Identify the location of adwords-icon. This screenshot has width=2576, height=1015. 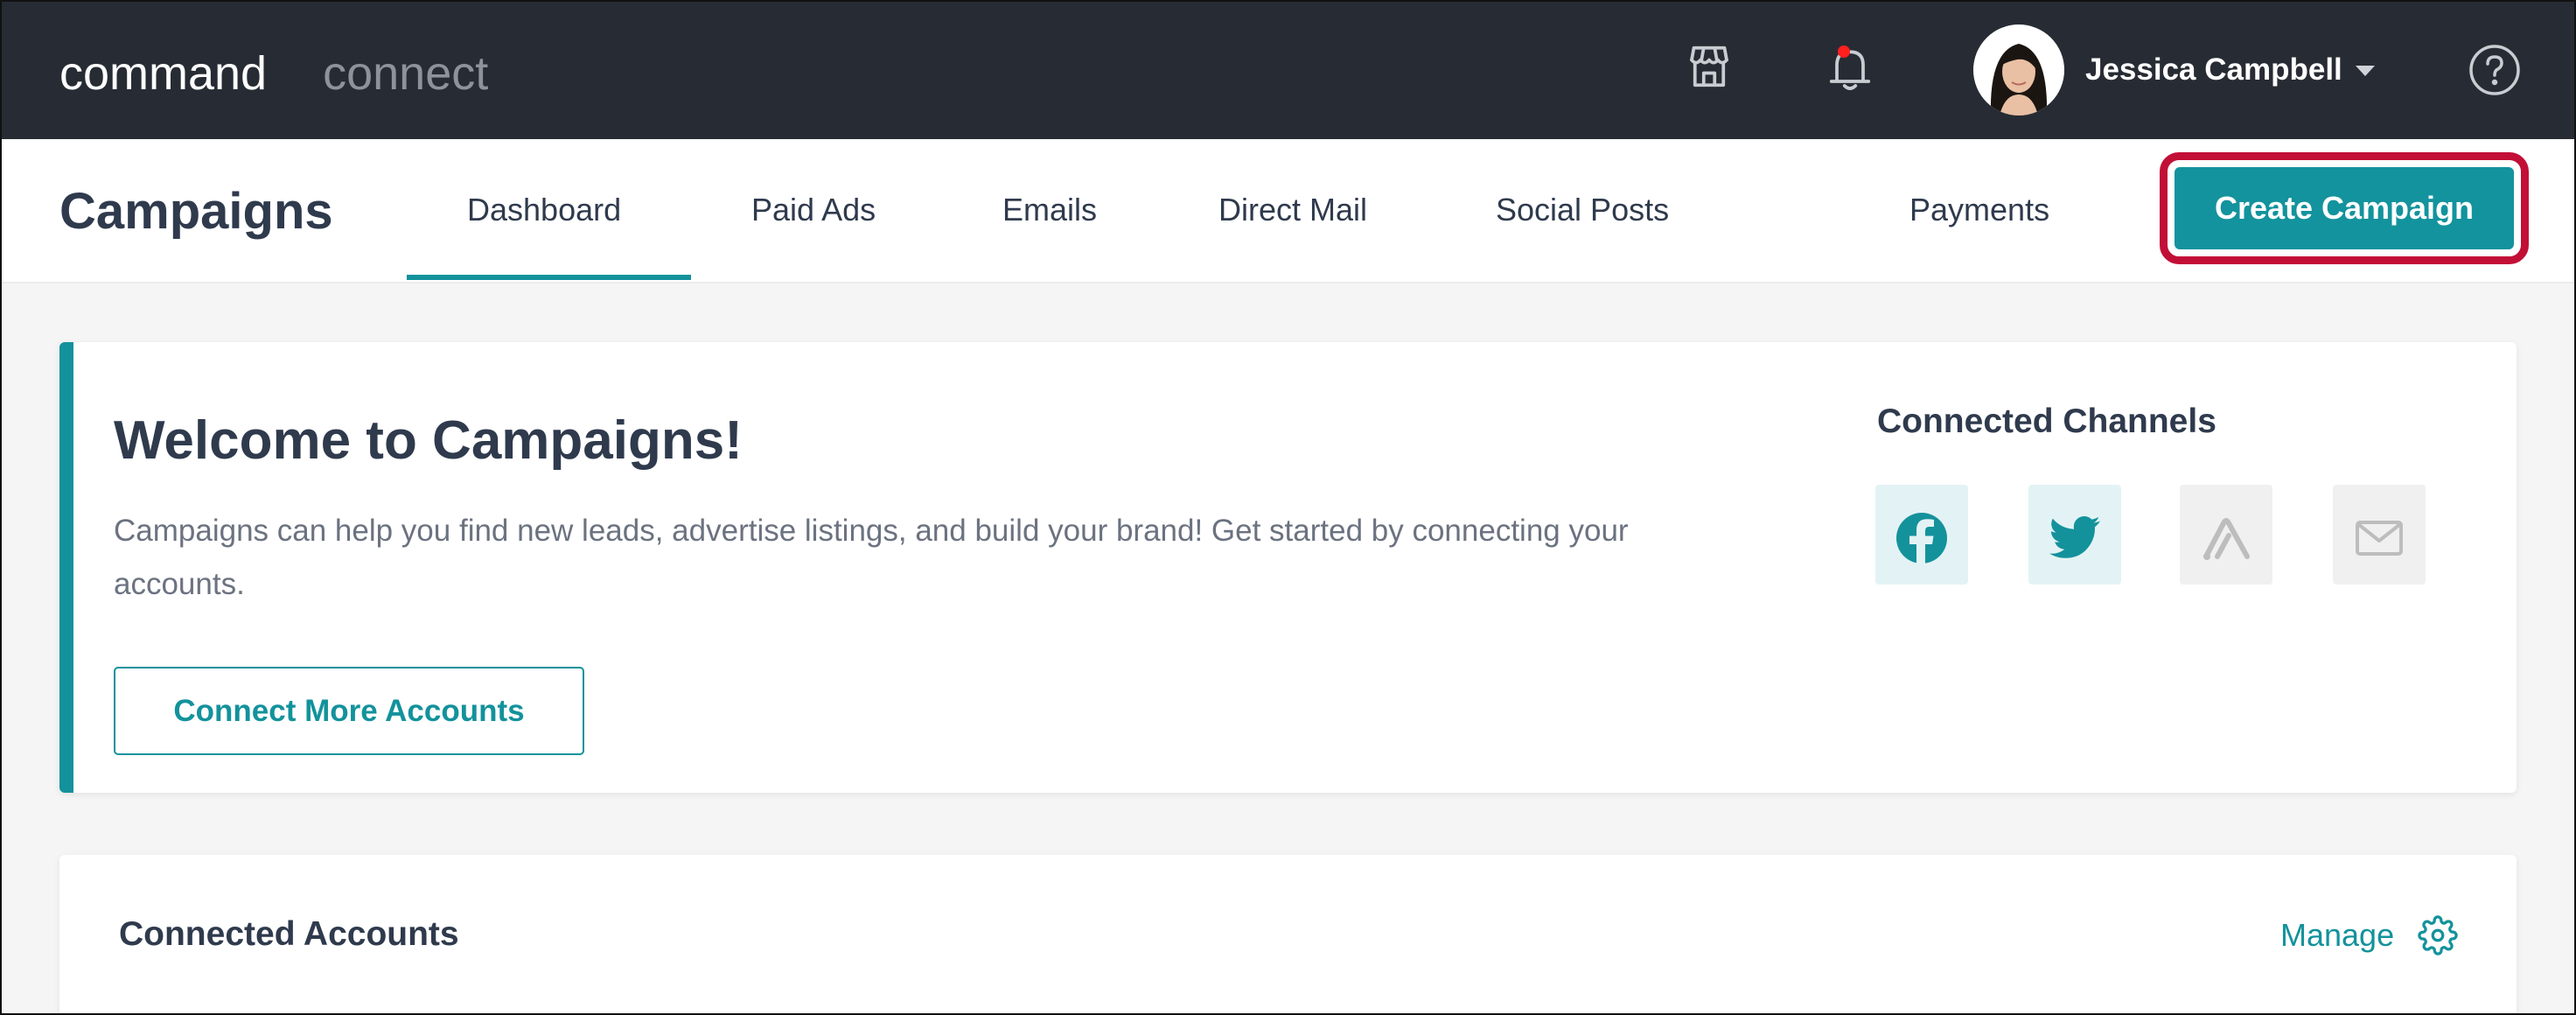
(2226, 534).